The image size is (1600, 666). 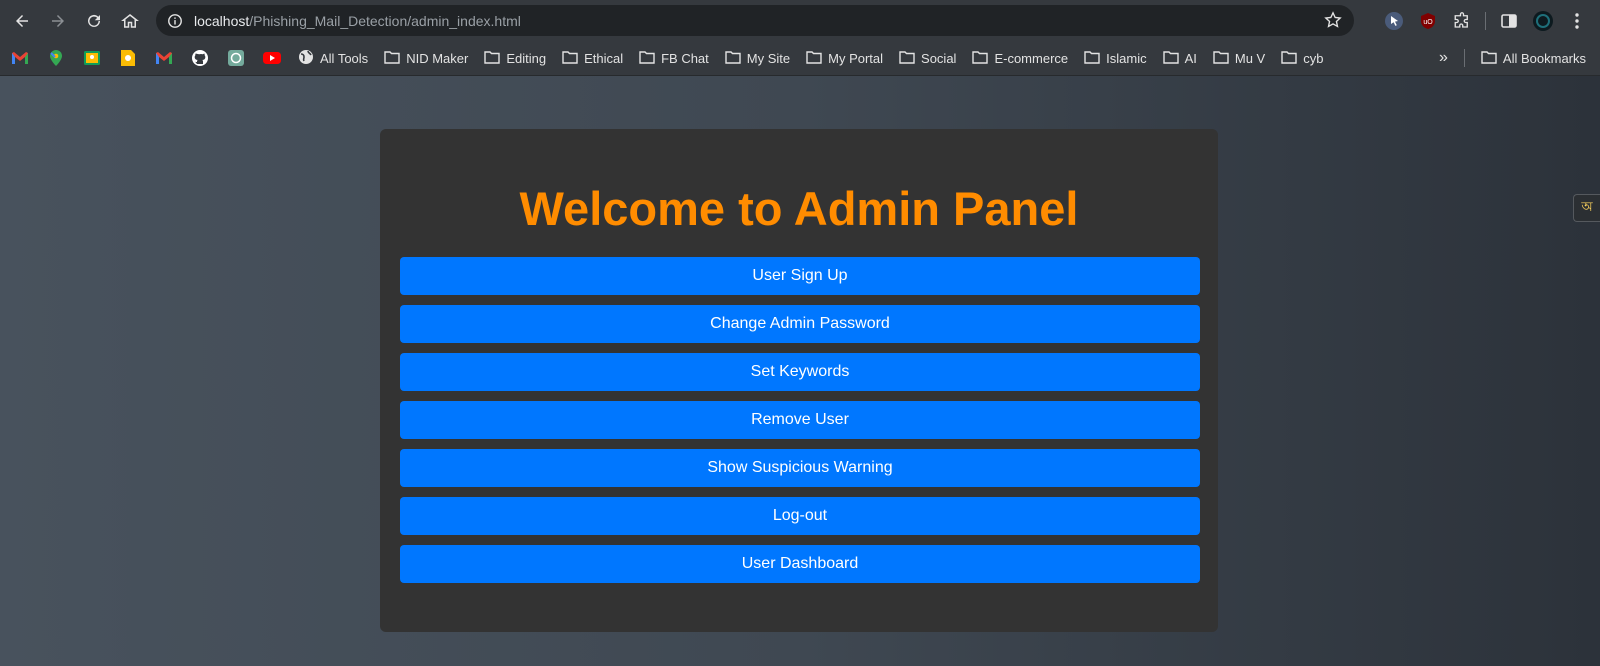 I want to click on bookmark-folder: E-commerce, so click(x=1020, y=58).